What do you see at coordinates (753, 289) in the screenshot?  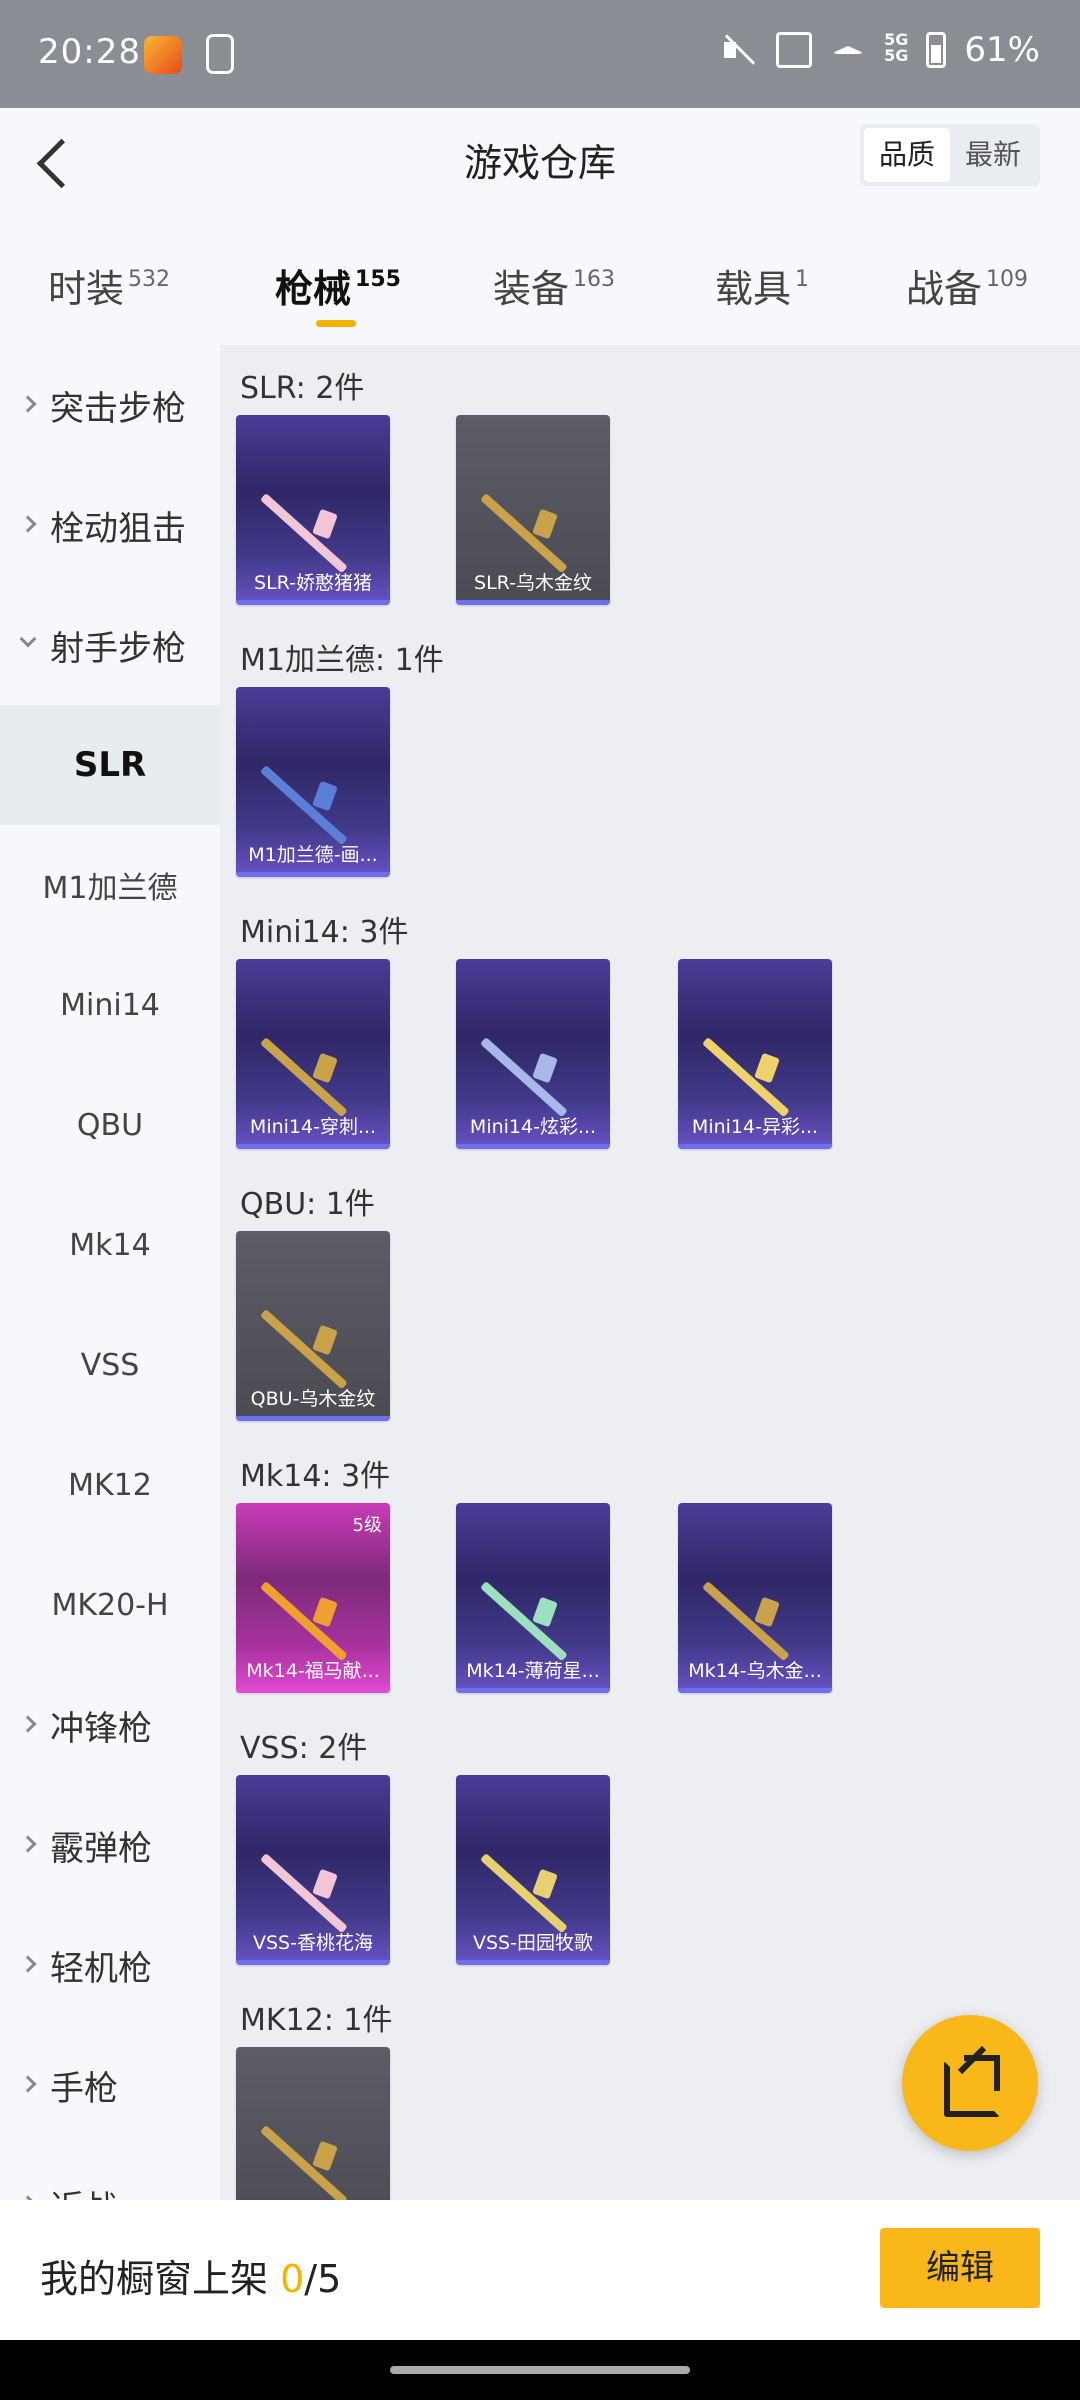 I see `tab-label: 载具` at bounding box center [753, 289].